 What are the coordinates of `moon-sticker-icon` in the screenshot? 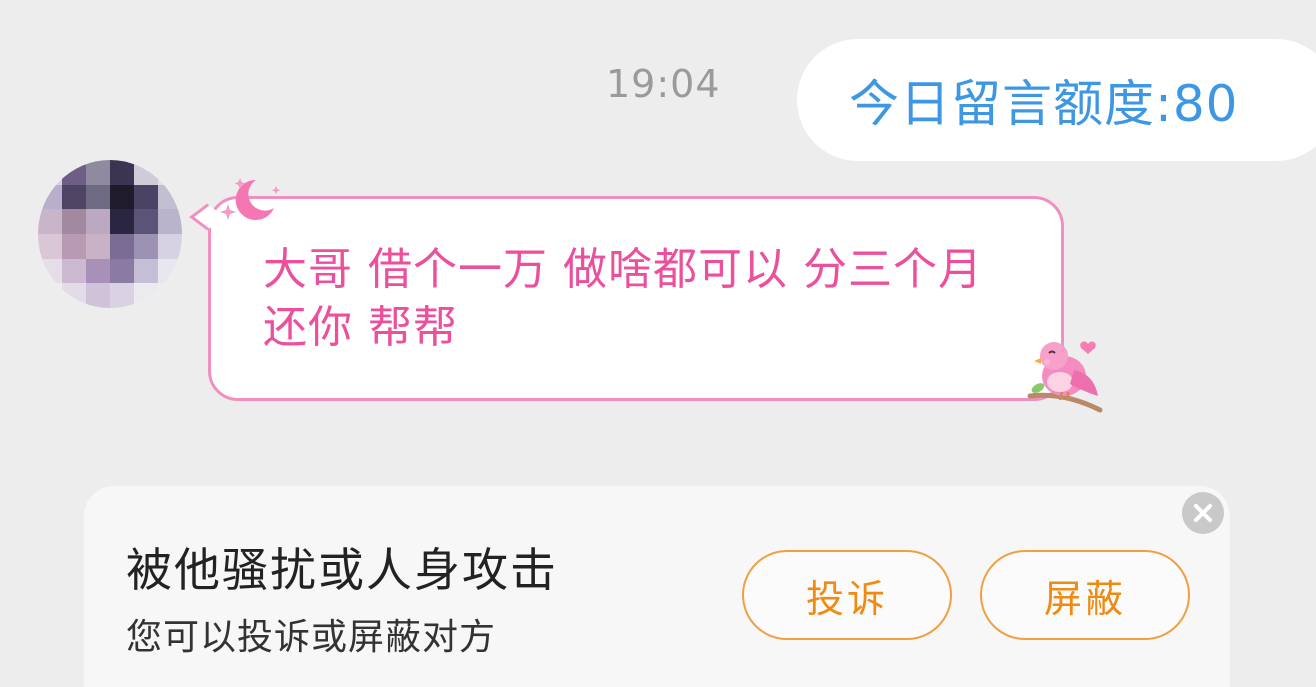 It's located at (250, 199).